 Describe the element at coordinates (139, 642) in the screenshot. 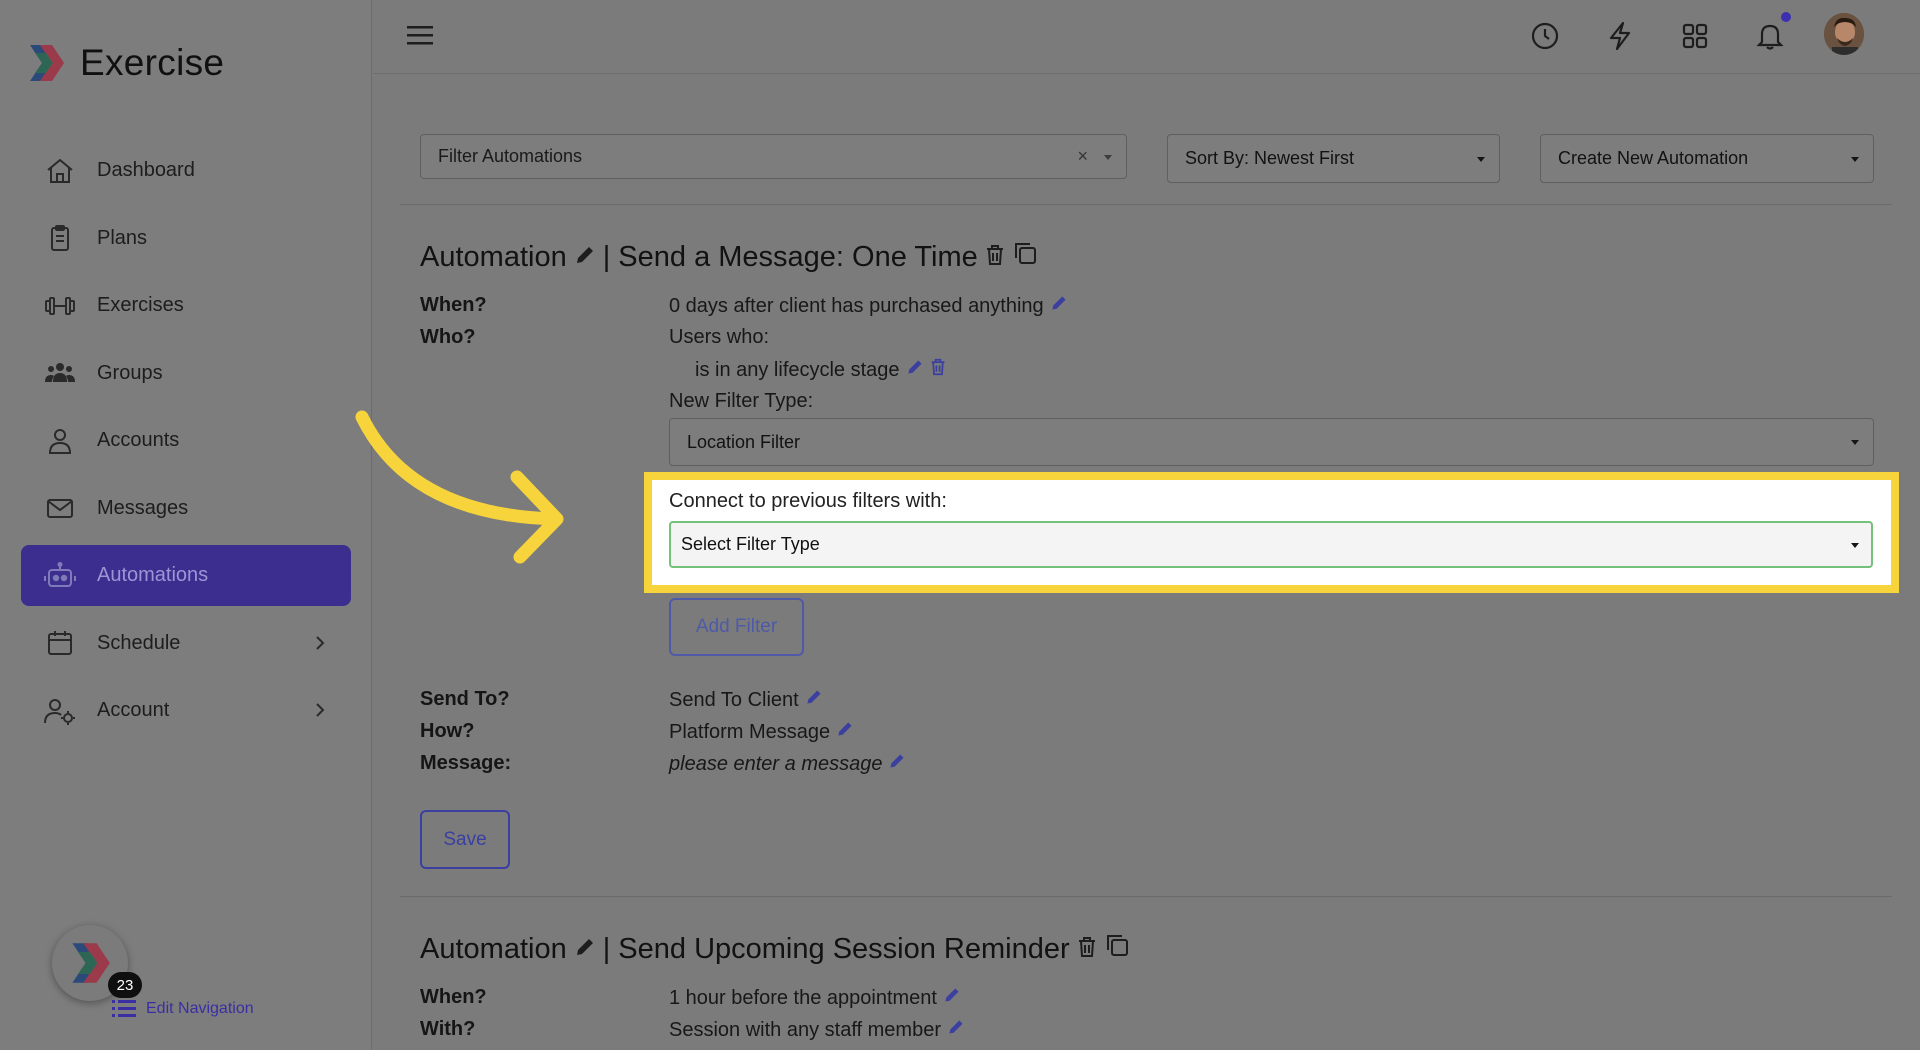

I see `sidebar-item-label: Schedule` at that location.